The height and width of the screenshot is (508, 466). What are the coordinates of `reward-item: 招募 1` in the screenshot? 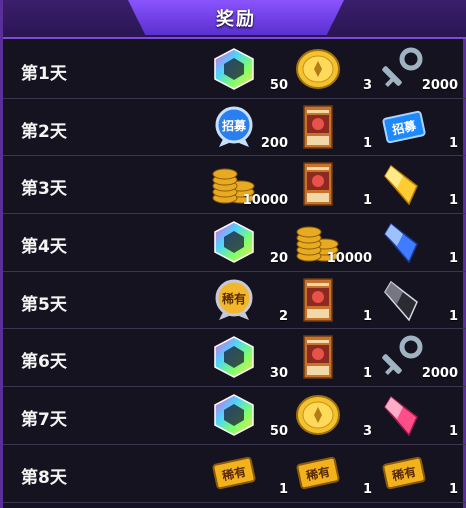 It's located at (423, 129).